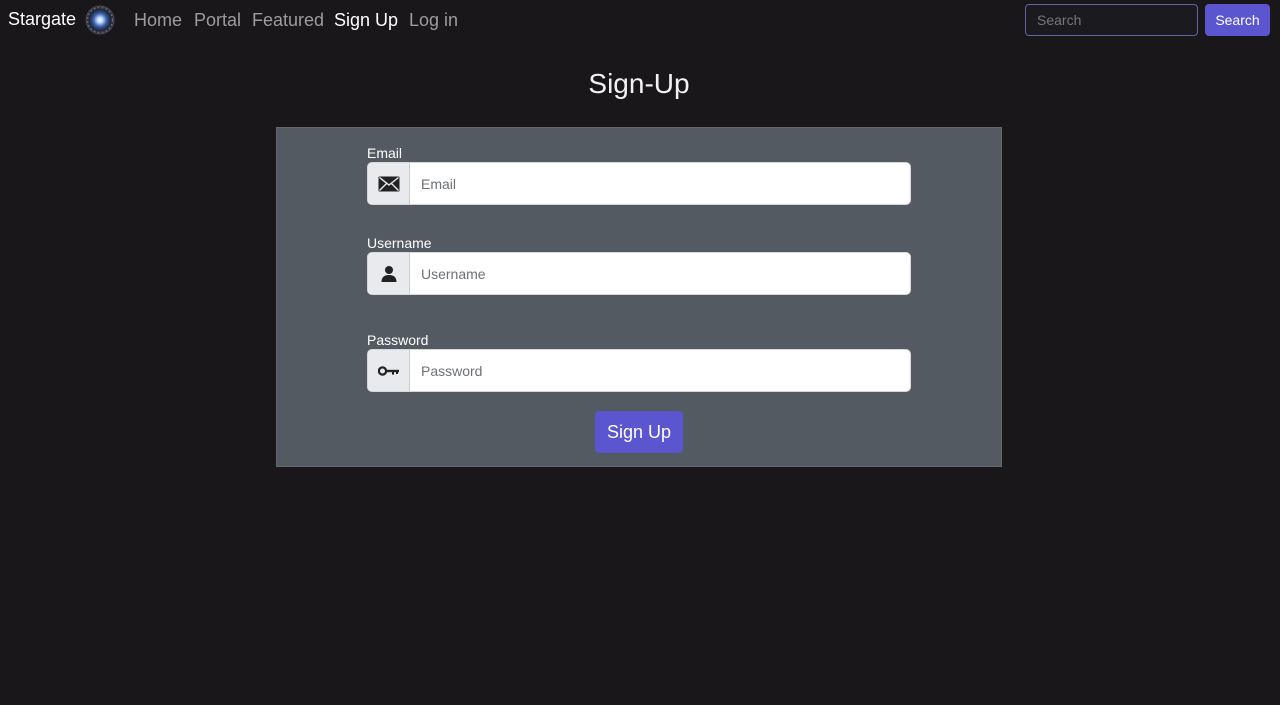 The image size is (1280, 705). I want to click on person-icon, so click(389, 273).